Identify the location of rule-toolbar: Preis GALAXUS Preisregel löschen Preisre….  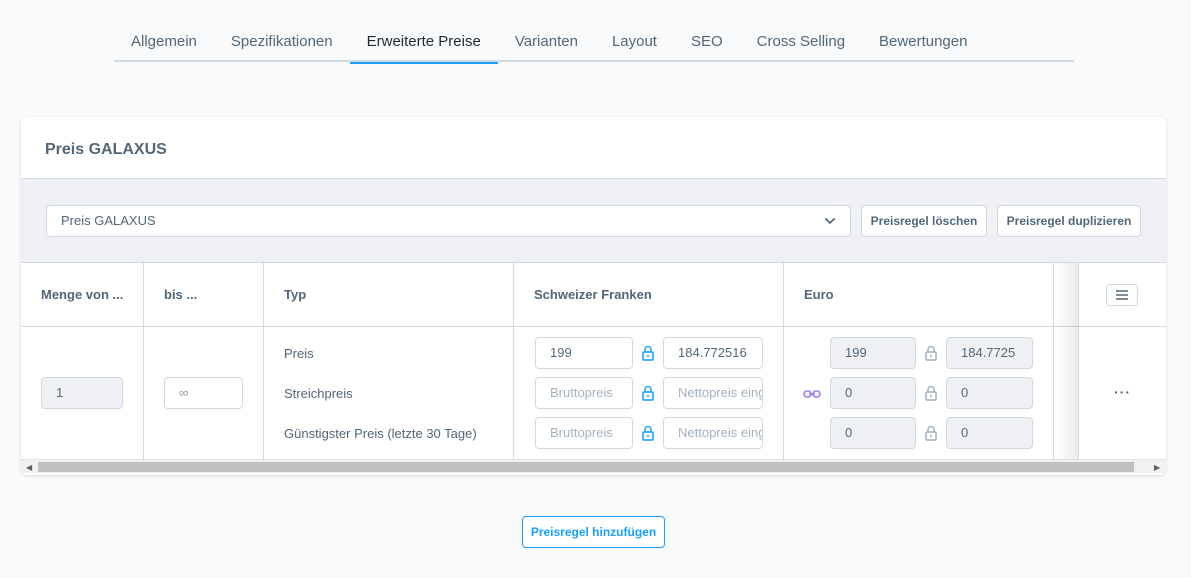
(593, 221).